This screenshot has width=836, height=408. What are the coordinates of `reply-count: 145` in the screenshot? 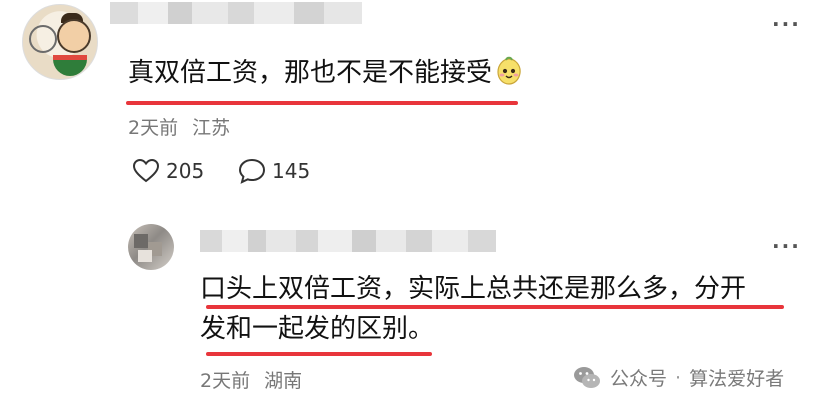 It's located at (291, 171).